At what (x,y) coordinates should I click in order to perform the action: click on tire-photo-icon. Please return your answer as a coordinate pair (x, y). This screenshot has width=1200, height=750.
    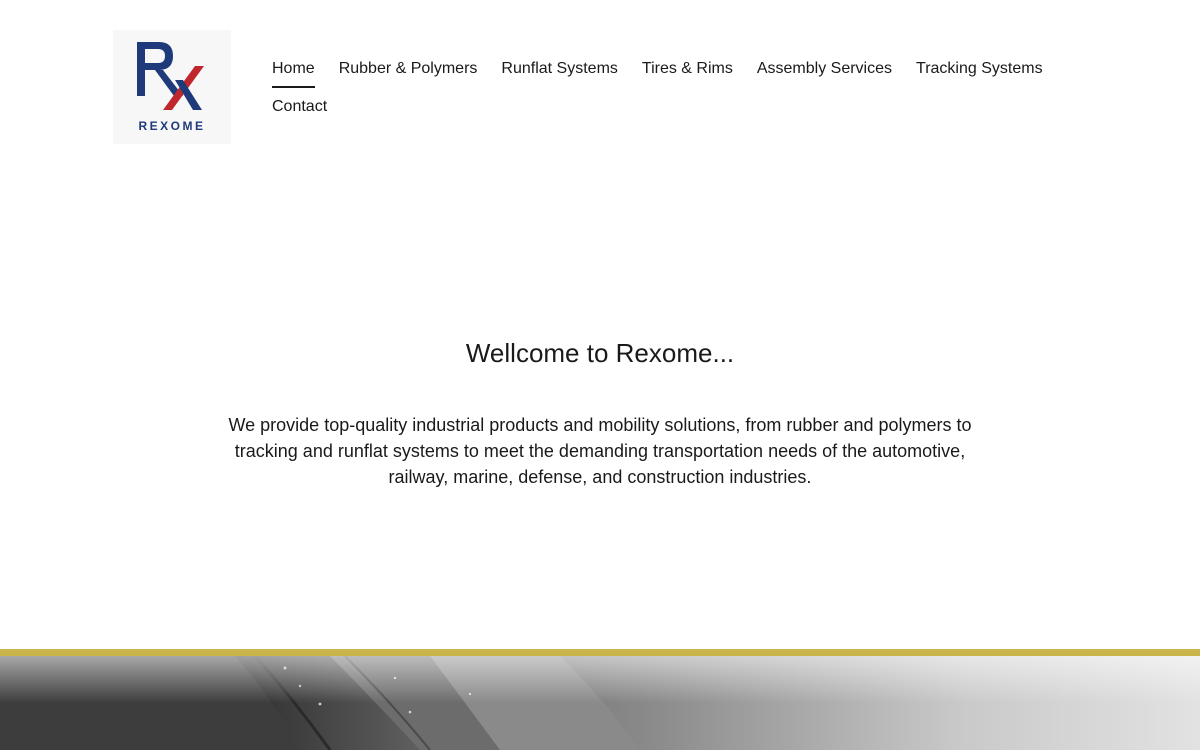
    Looking at the image, I should click on (600, 703).